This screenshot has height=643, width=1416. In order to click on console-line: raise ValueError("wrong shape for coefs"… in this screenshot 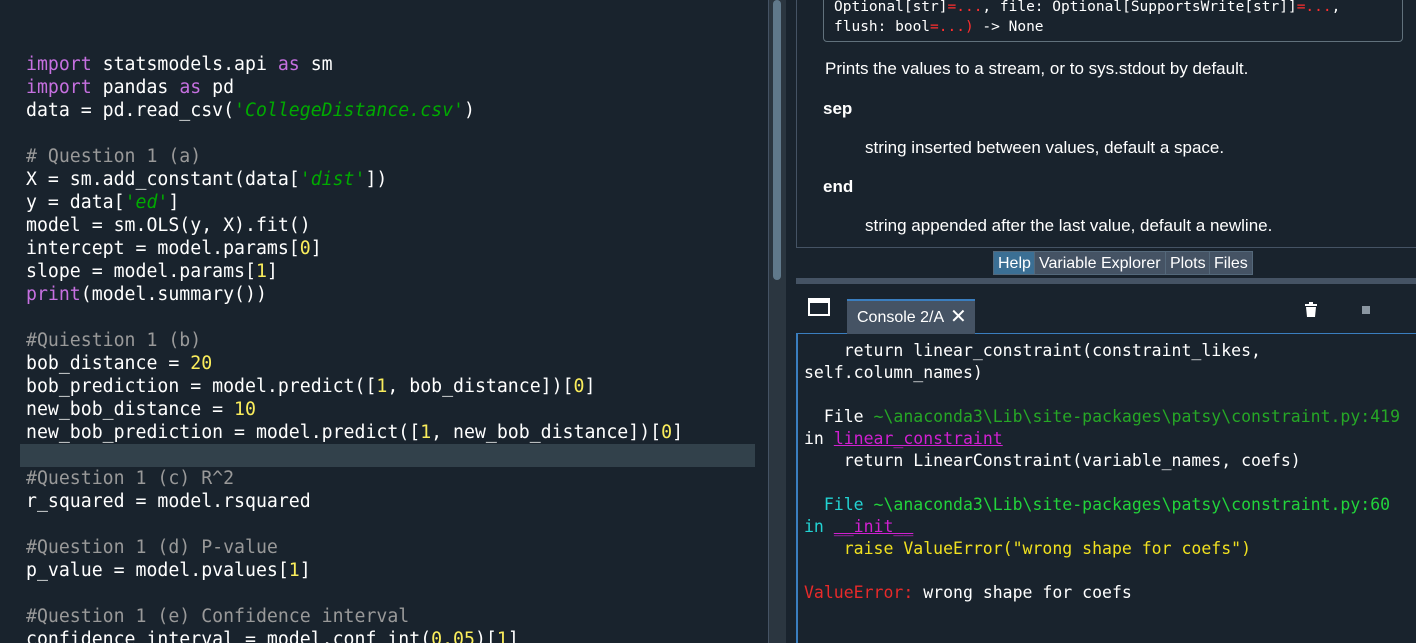, I will do `click(1028, 548)`.